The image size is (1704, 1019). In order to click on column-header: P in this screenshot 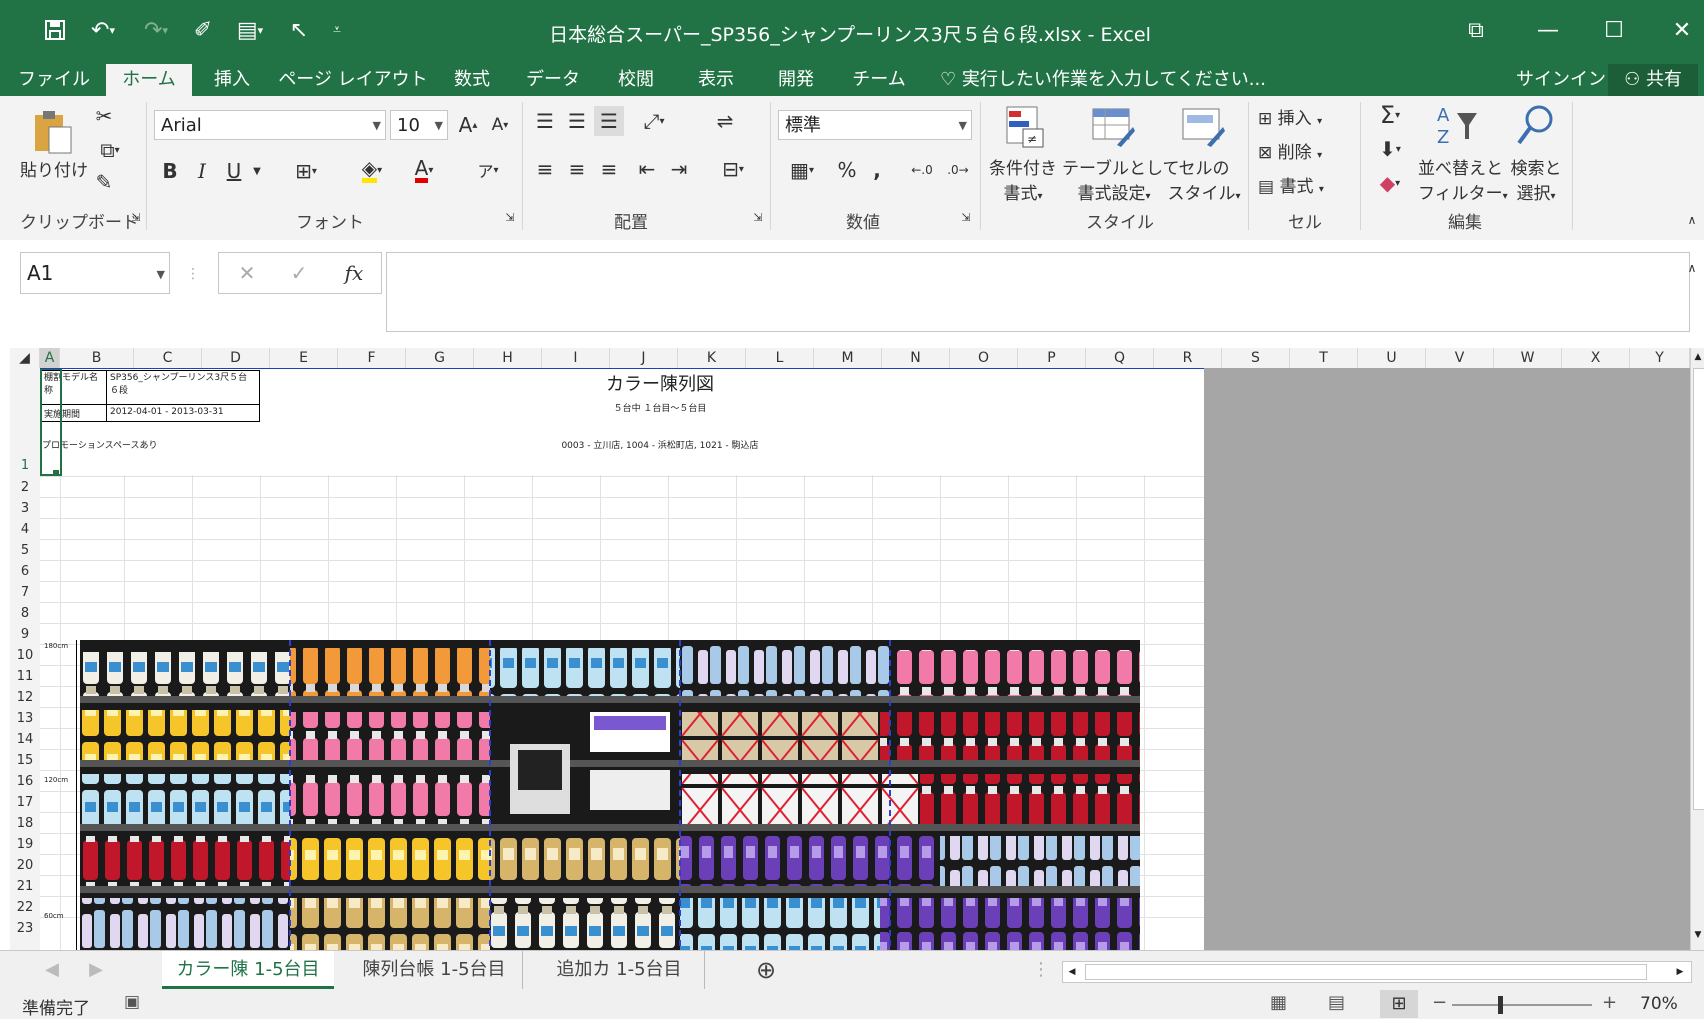, I will do `click(1052, 358)`.